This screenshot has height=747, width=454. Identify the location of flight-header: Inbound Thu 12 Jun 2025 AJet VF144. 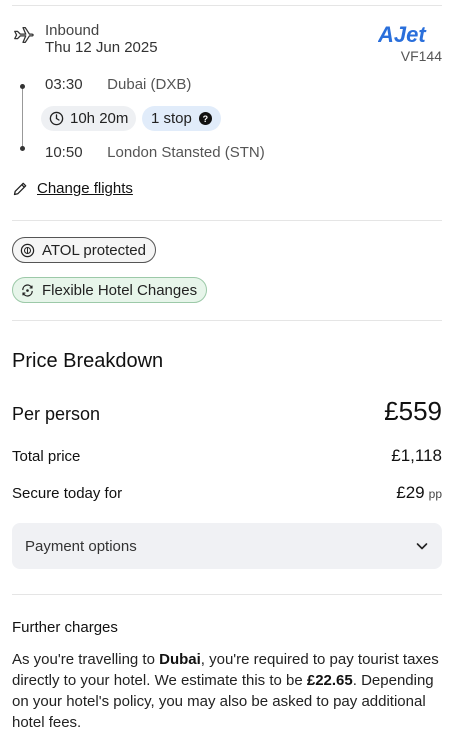
(227, 44).